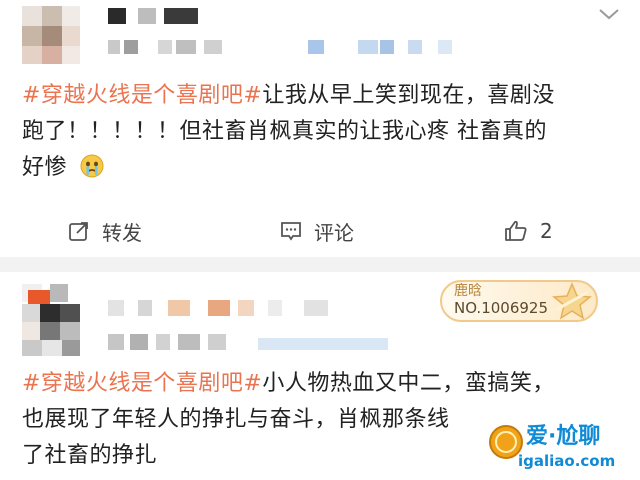  I want to click on repost-button: 转发, so click(105, 231).